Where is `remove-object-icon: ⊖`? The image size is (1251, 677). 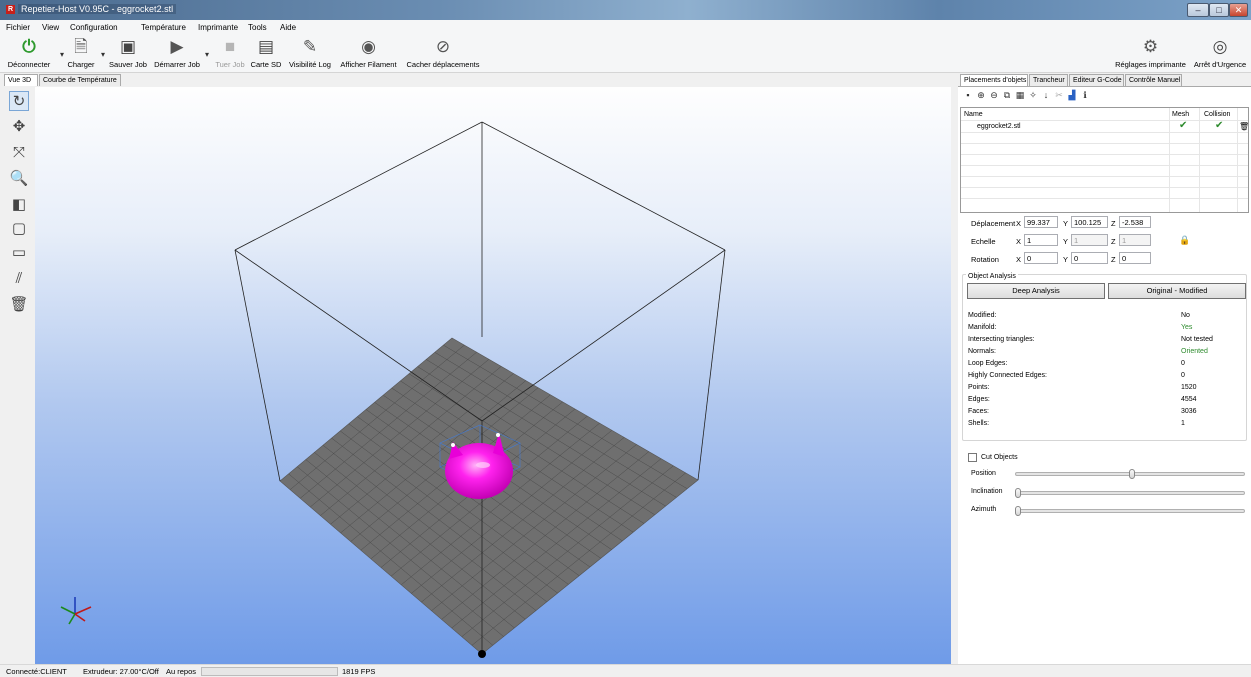 remove-object-icon: ⊖ is located at coordinates (994, 95).